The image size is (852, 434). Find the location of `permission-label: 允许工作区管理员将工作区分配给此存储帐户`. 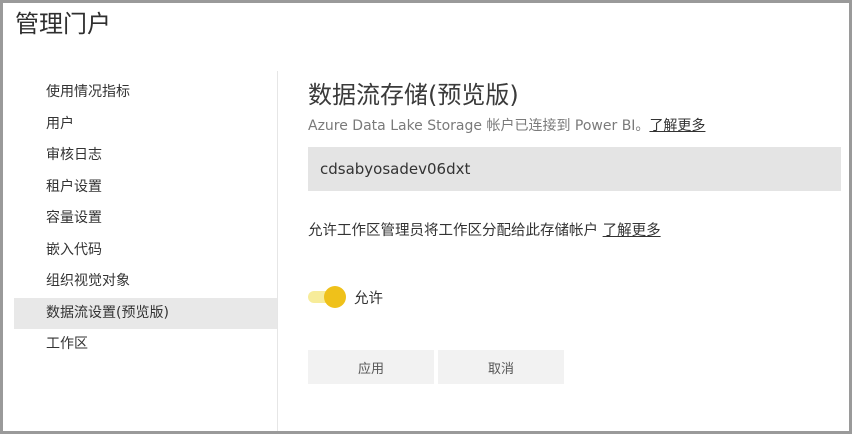

permission-label: 允许工作区管理员将工作区分配给此存储帐户 is located at coordinates (453, 231).